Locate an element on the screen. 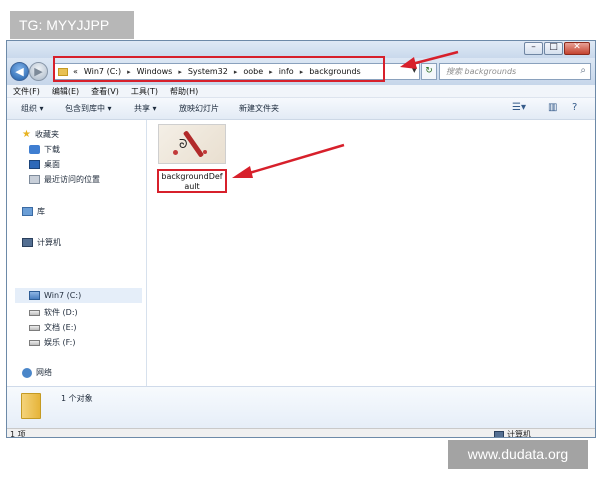 The width and height of the screenshot is (600, 480). annotation-arrow-file is located at coordinates (288, 160).